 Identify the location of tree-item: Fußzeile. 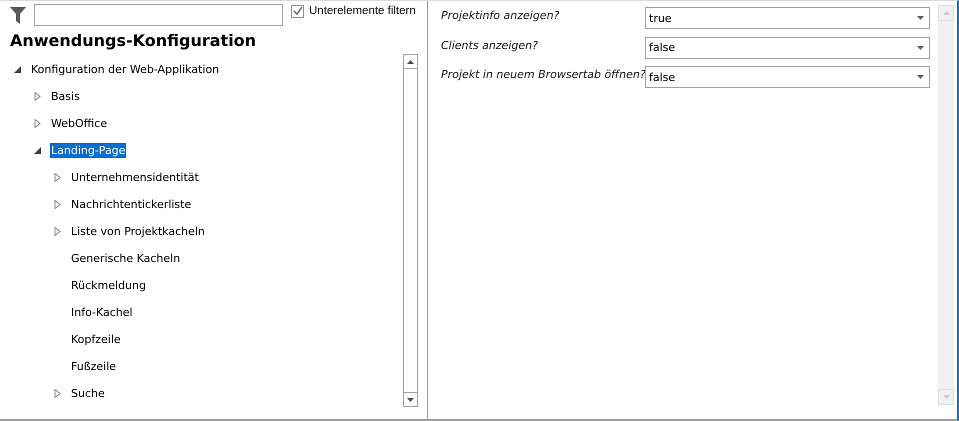
(94, 366).